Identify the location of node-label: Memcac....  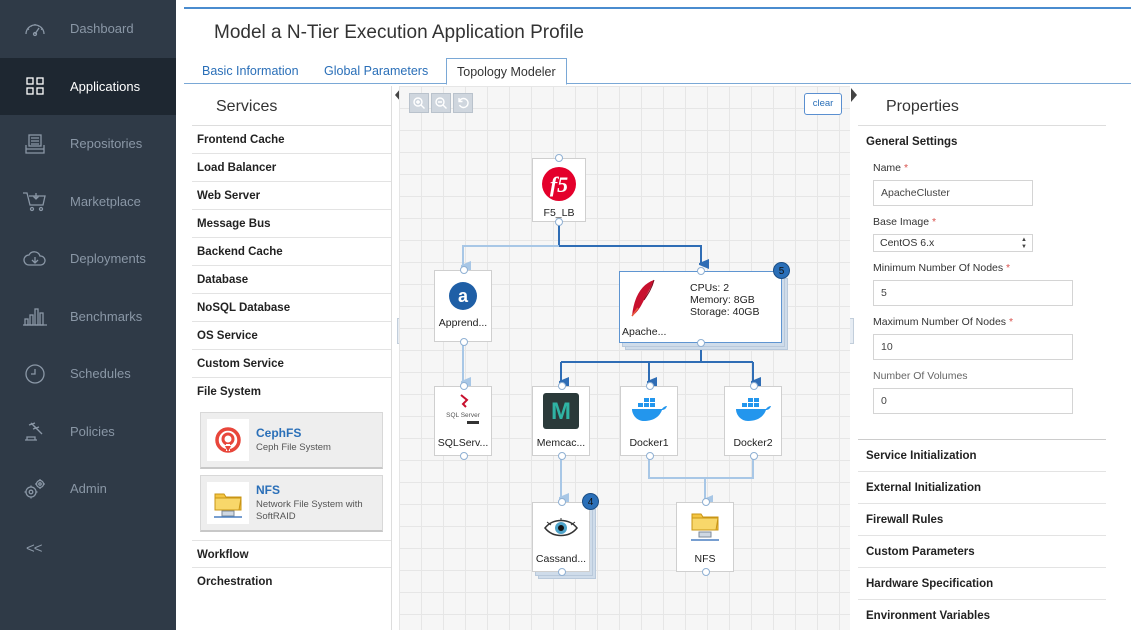
(561, 443).